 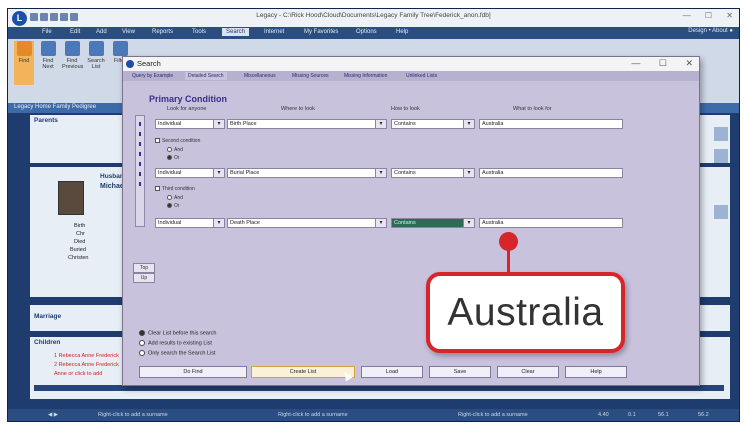 What do you see at coordinates (190, 223) in the screenshot?
I see `condition3-who-select: Individual` at bounding box center [190, 223].